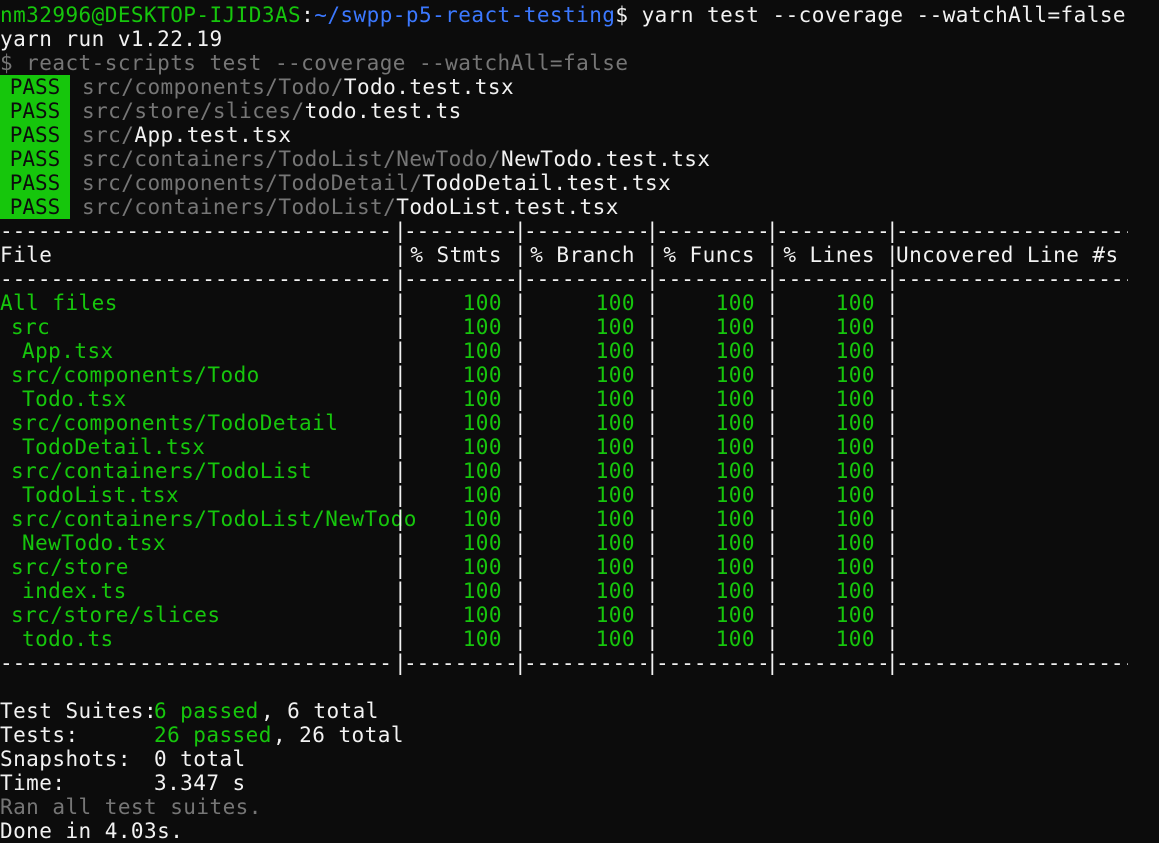  What do you see at coordinates (74, 591) in the screenshot?
I see `coverage-file-name: index.ts` at bounding box center [74, 591].